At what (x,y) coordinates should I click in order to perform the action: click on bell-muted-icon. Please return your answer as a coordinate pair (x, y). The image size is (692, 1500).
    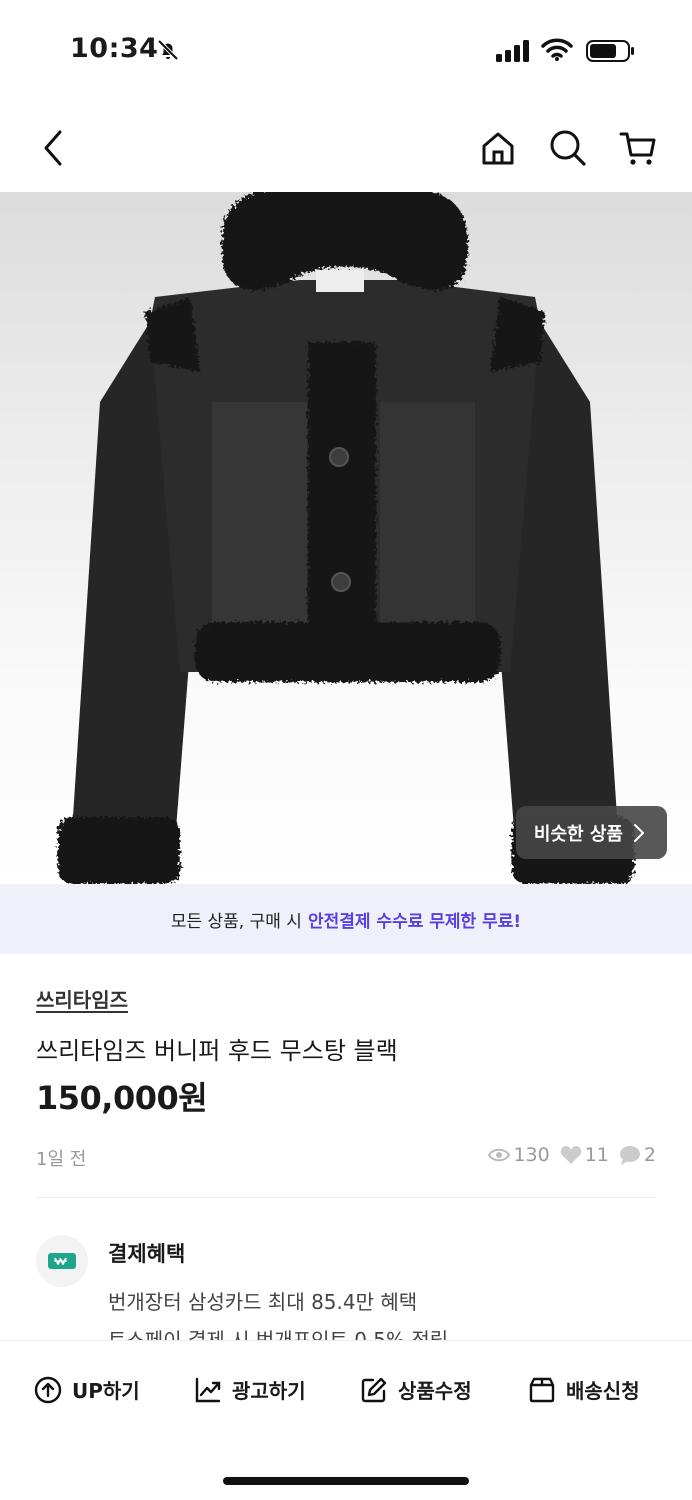
    Looking at the image, I should click on (168, 50).